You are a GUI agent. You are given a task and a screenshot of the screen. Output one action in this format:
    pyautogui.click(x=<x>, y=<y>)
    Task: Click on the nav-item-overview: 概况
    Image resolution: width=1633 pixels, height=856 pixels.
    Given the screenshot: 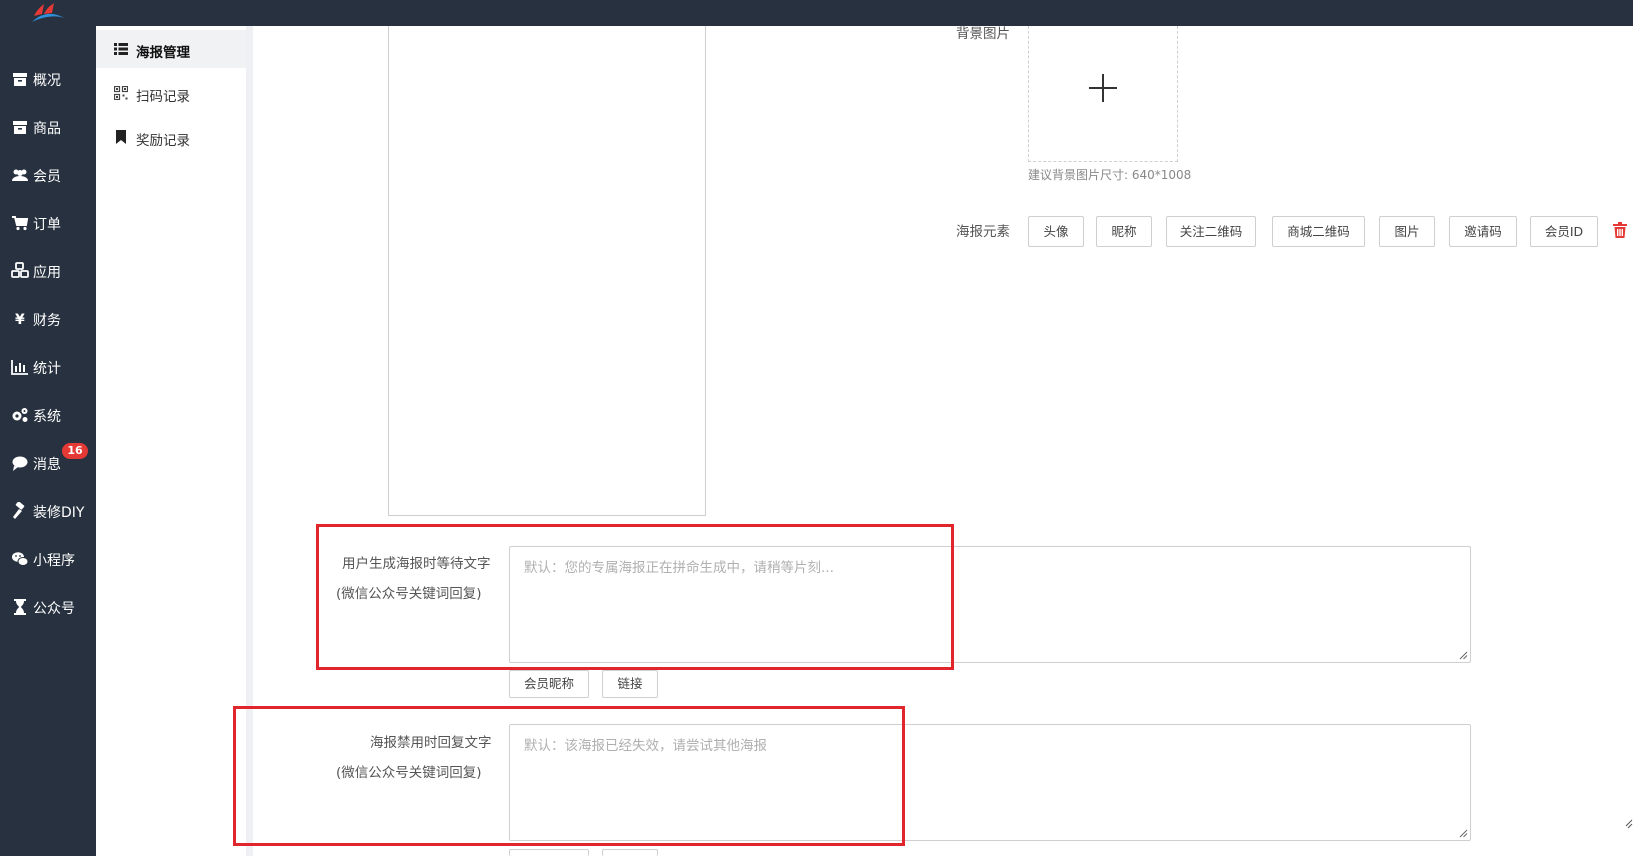 What is the action you would take?
    pyautogui.click(x=48, y=79)
    